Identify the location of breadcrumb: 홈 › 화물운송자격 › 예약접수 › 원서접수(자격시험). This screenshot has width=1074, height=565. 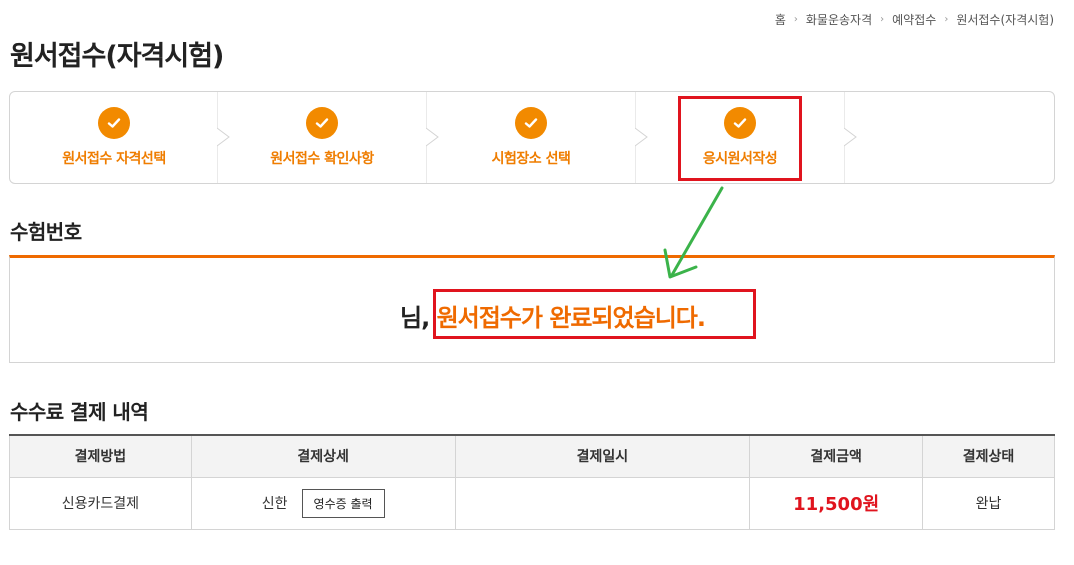
(914, 19).